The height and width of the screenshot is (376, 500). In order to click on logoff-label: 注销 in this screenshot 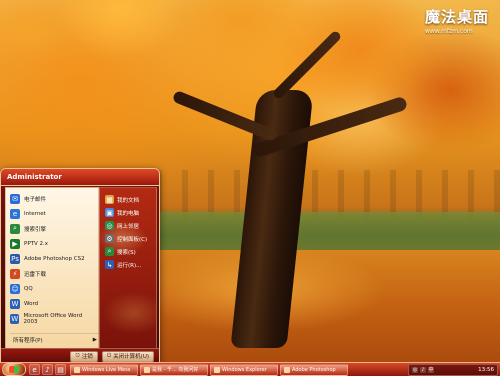, I will do `click(87, 357)`.